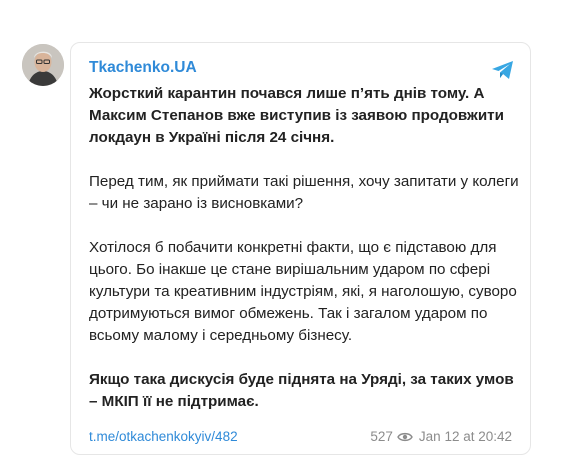  Describe the element at coordinates (465, 436) in the screenshot. I see `post-date: Jan 12 at 20:42` at that location.